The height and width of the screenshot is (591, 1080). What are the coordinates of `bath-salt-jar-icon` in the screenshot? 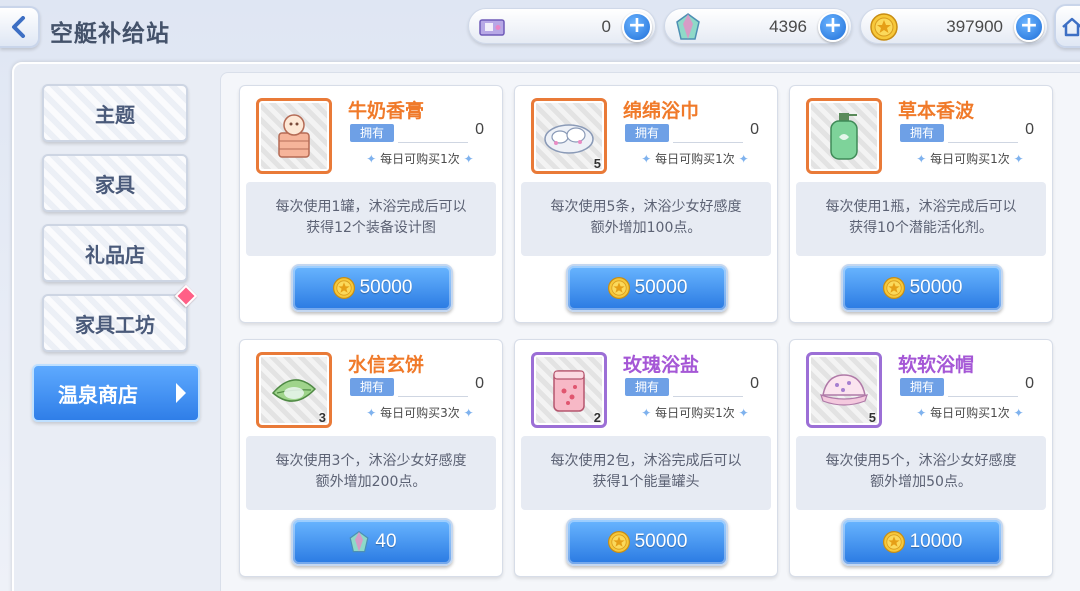 It's located at (569, 391).